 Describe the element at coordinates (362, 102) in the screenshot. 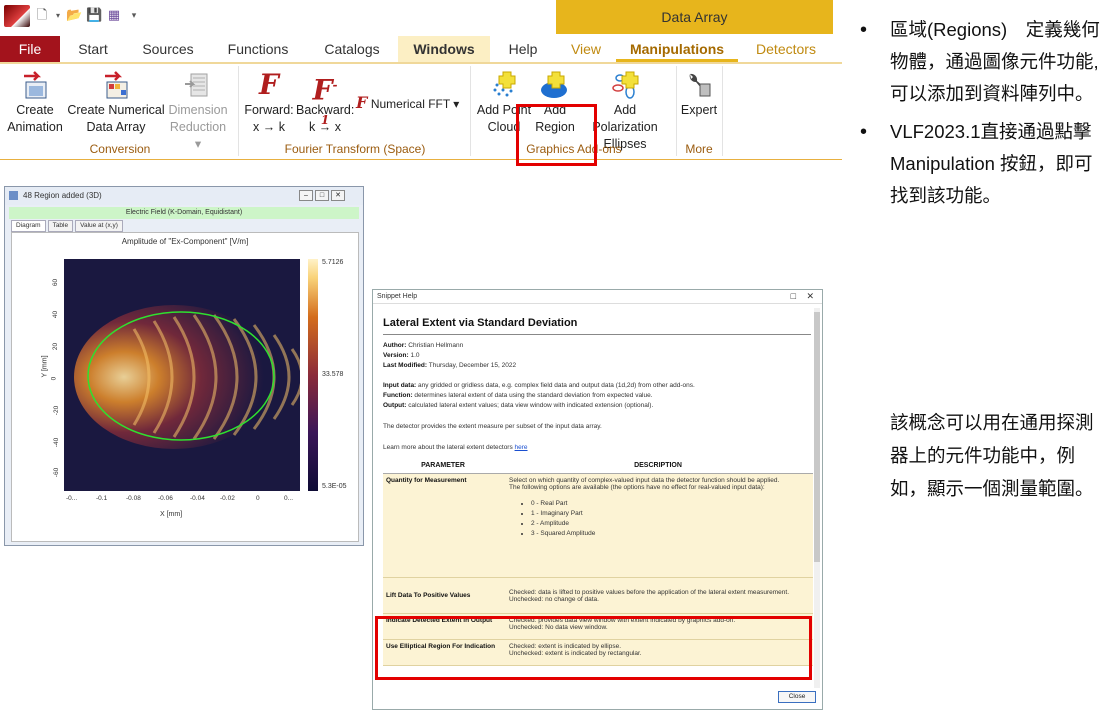

I see `numerical-fft-icon: F` at that location.